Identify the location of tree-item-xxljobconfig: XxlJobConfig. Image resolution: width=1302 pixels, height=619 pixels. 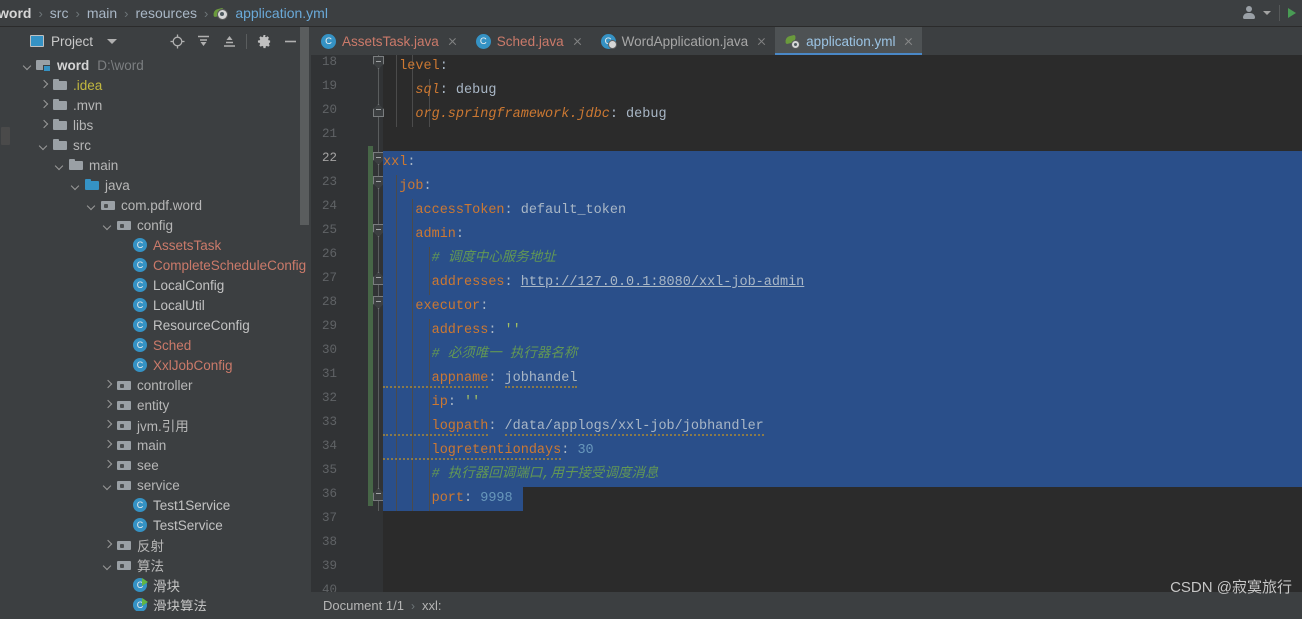
(161, 365).